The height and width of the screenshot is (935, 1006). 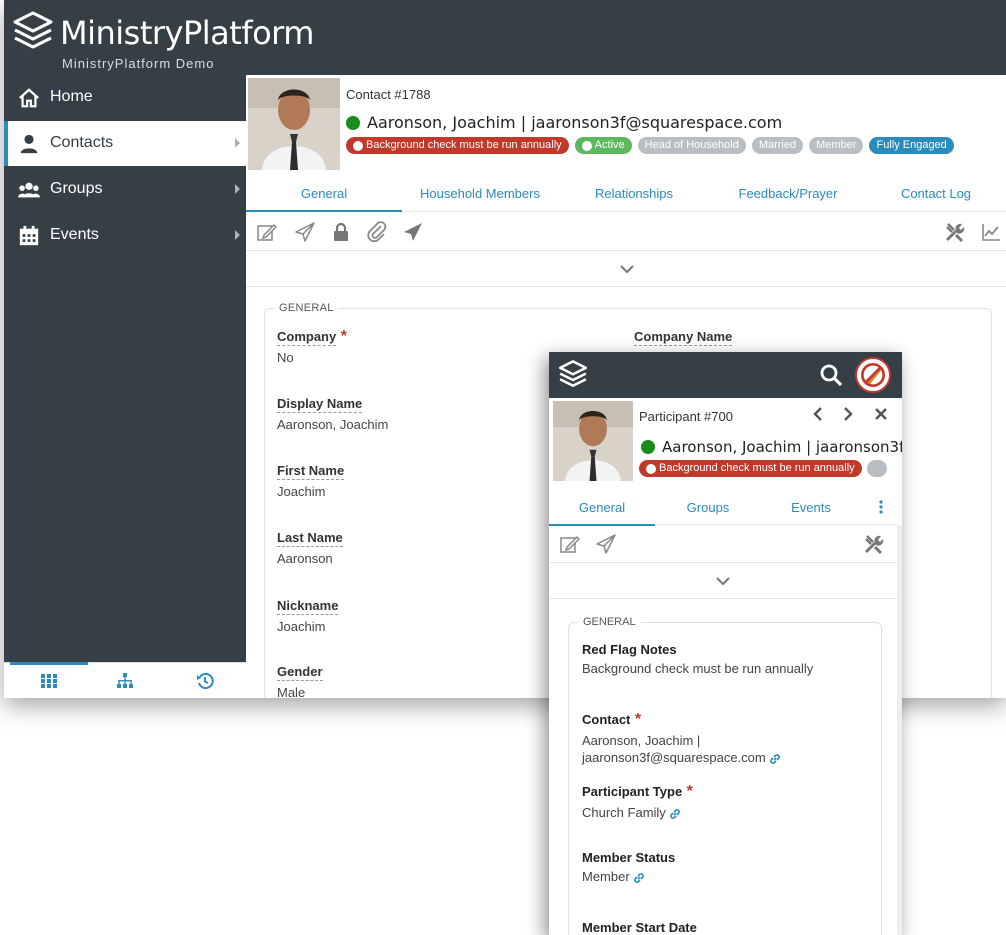 I want to click on chevron-left-icon, so click(x=818, y=414).